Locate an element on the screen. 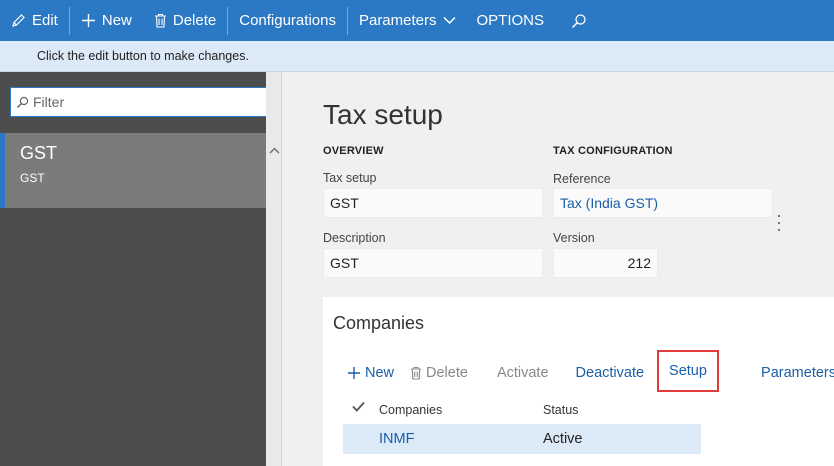 The image size is (834, 466). delete-button: Delete is located at coordinates (185, 20).